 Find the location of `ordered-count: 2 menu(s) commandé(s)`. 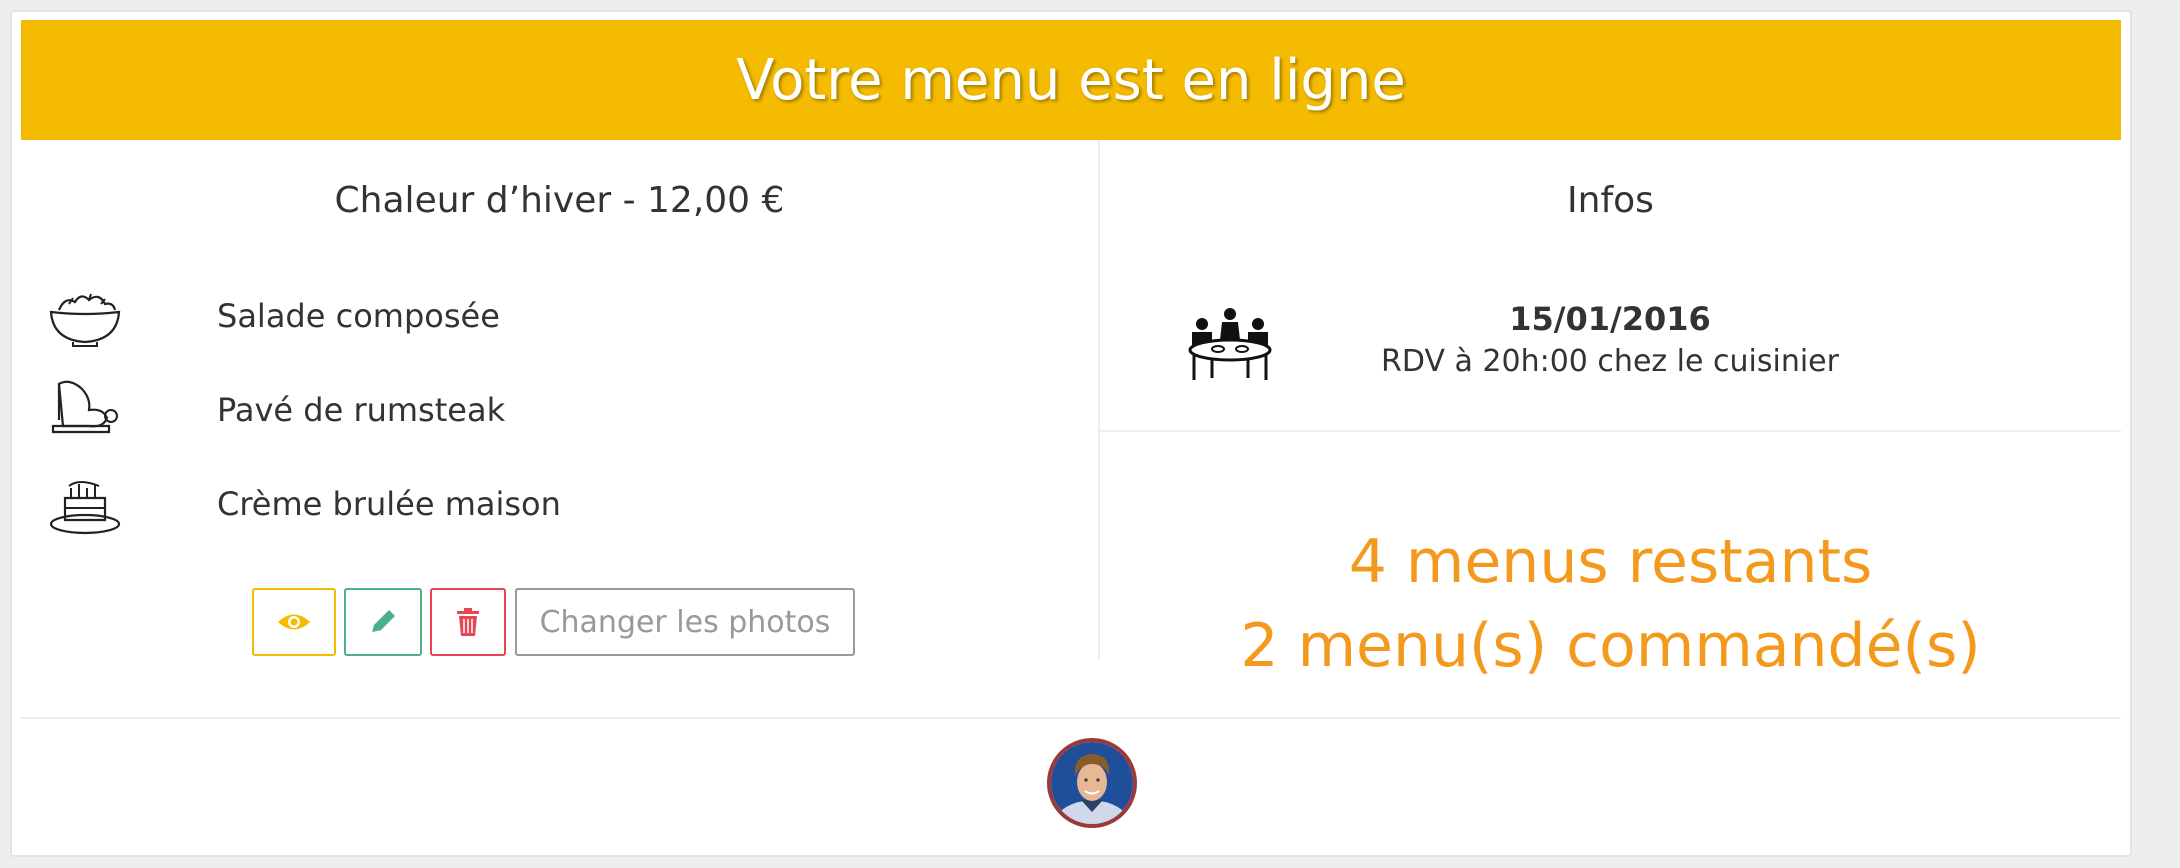

ordered-count: 2 menu(s) commandé(s) is located at coordinates (1610, 646).